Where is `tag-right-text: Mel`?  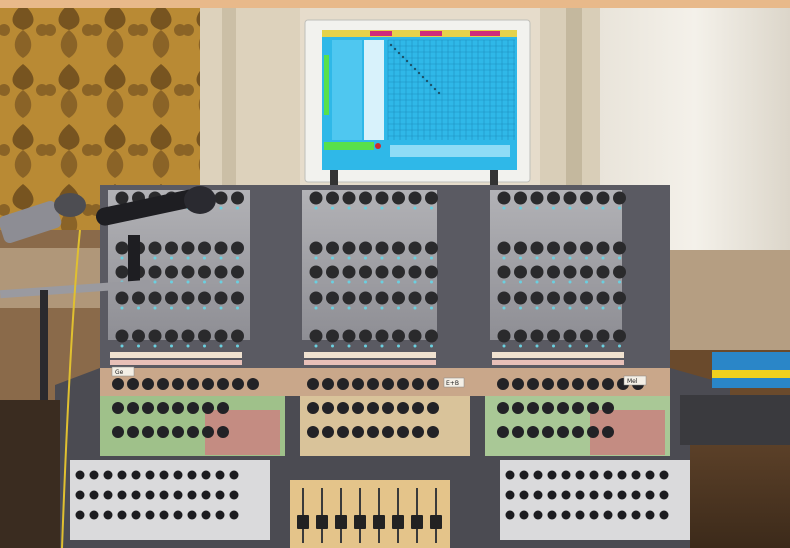 tag-right-text: Mel is located at coordinates (632, 381).